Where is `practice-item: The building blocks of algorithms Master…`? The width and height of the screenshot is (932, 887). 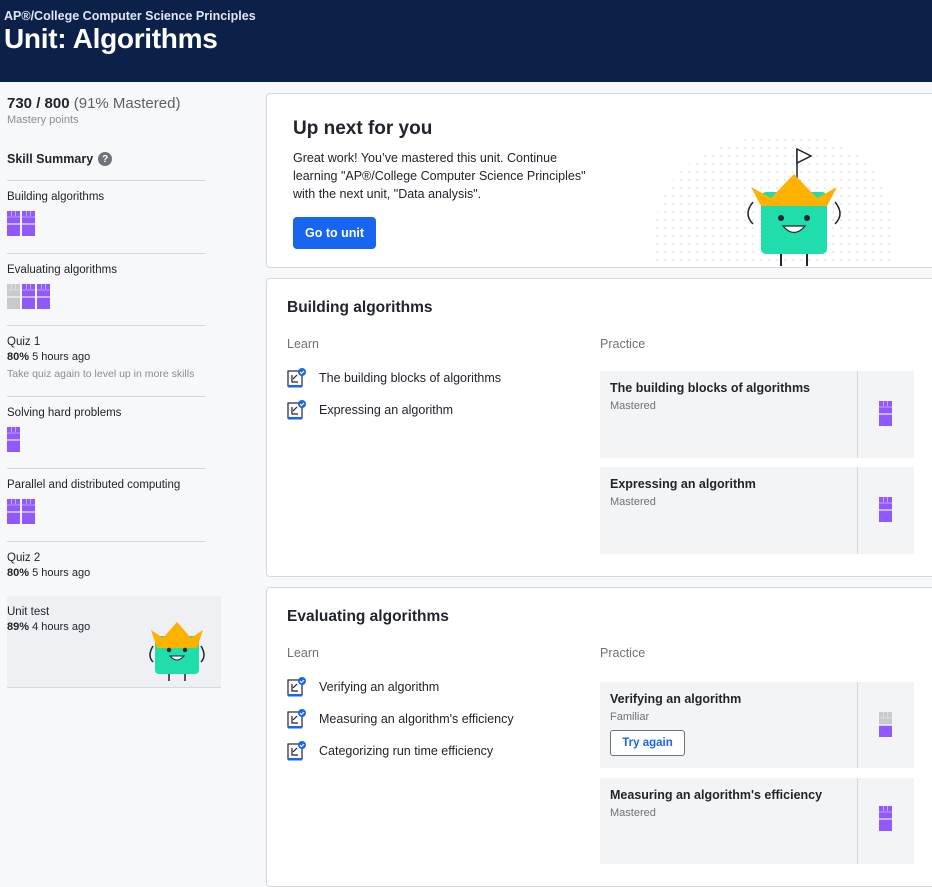
practice-item: The building blocks of algorithms Master… is located at coordinates (757, 414).